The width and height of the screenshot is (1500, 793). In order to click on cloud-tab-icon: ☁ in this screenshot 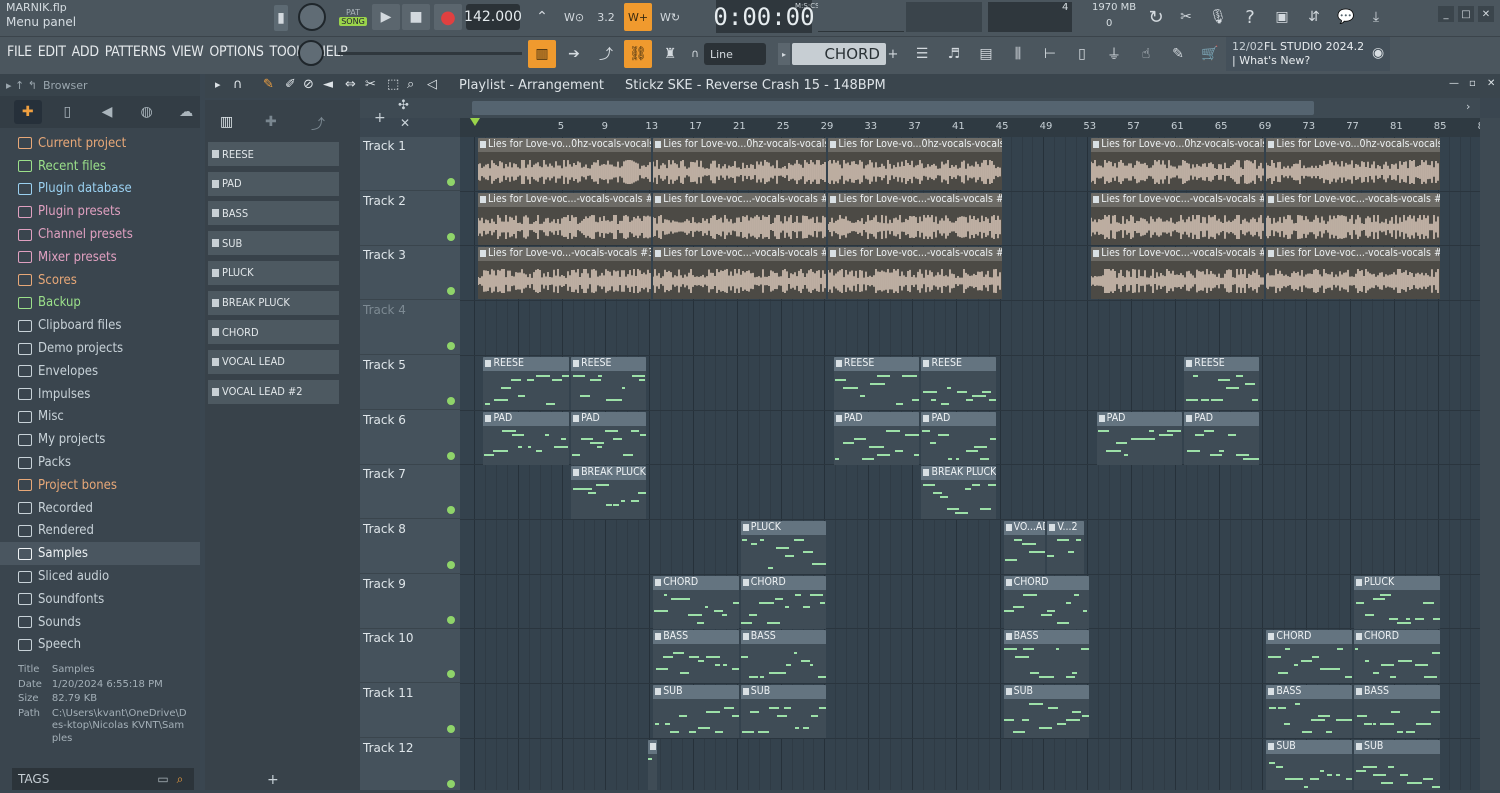, I will do `click(186, 112)`.